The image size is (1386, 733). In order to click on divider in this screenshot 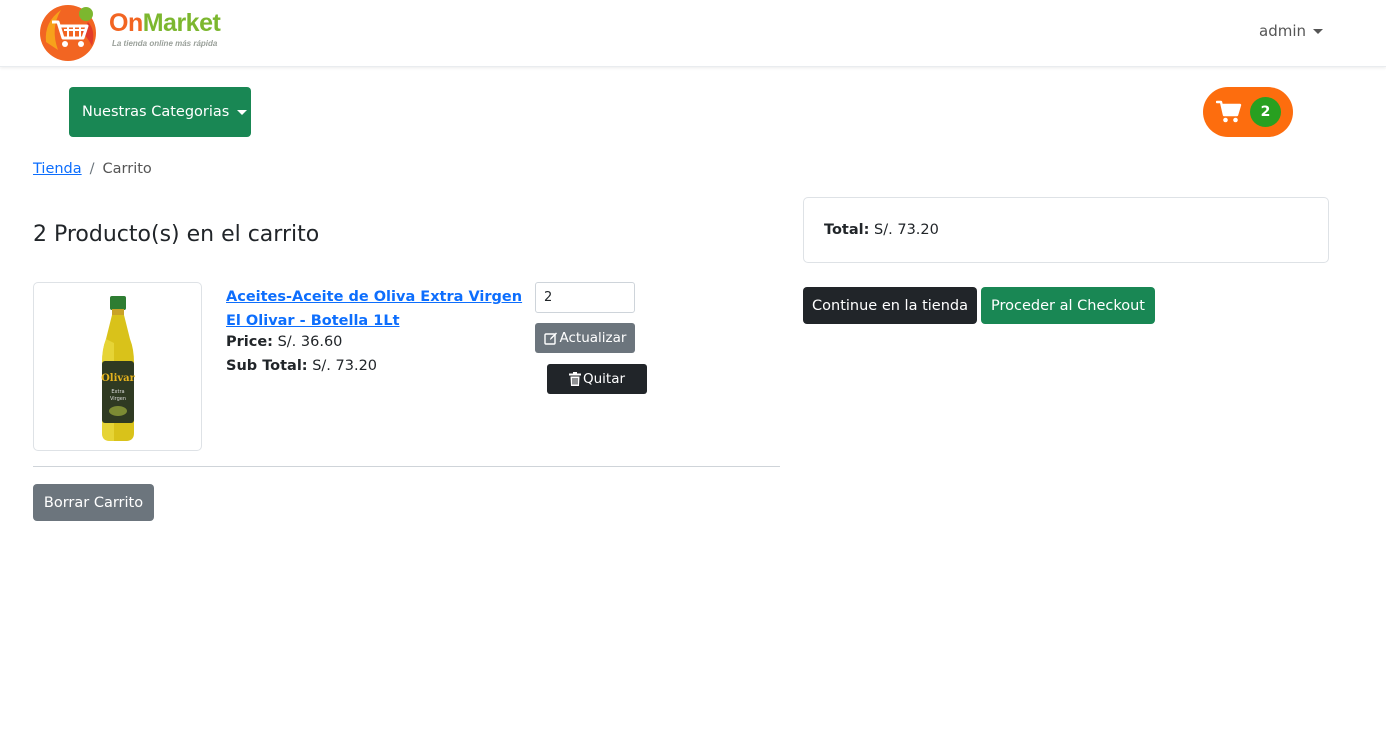, I will do `click(406, 466)`.